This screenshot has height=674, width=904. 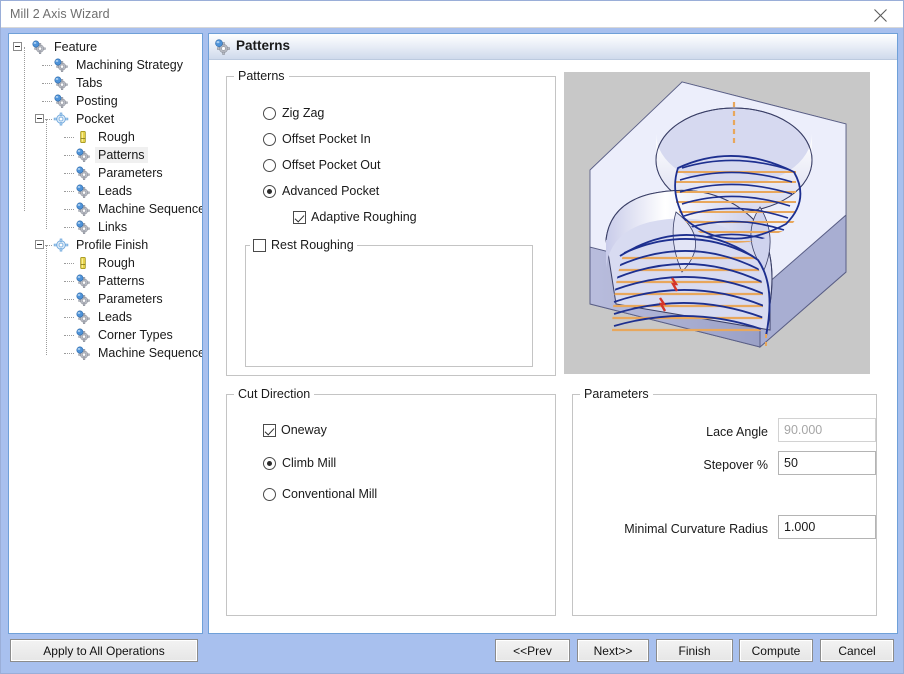 I want to click on radio-advanced-pocket: Advanced Pocket, so click(x=321, y=191).